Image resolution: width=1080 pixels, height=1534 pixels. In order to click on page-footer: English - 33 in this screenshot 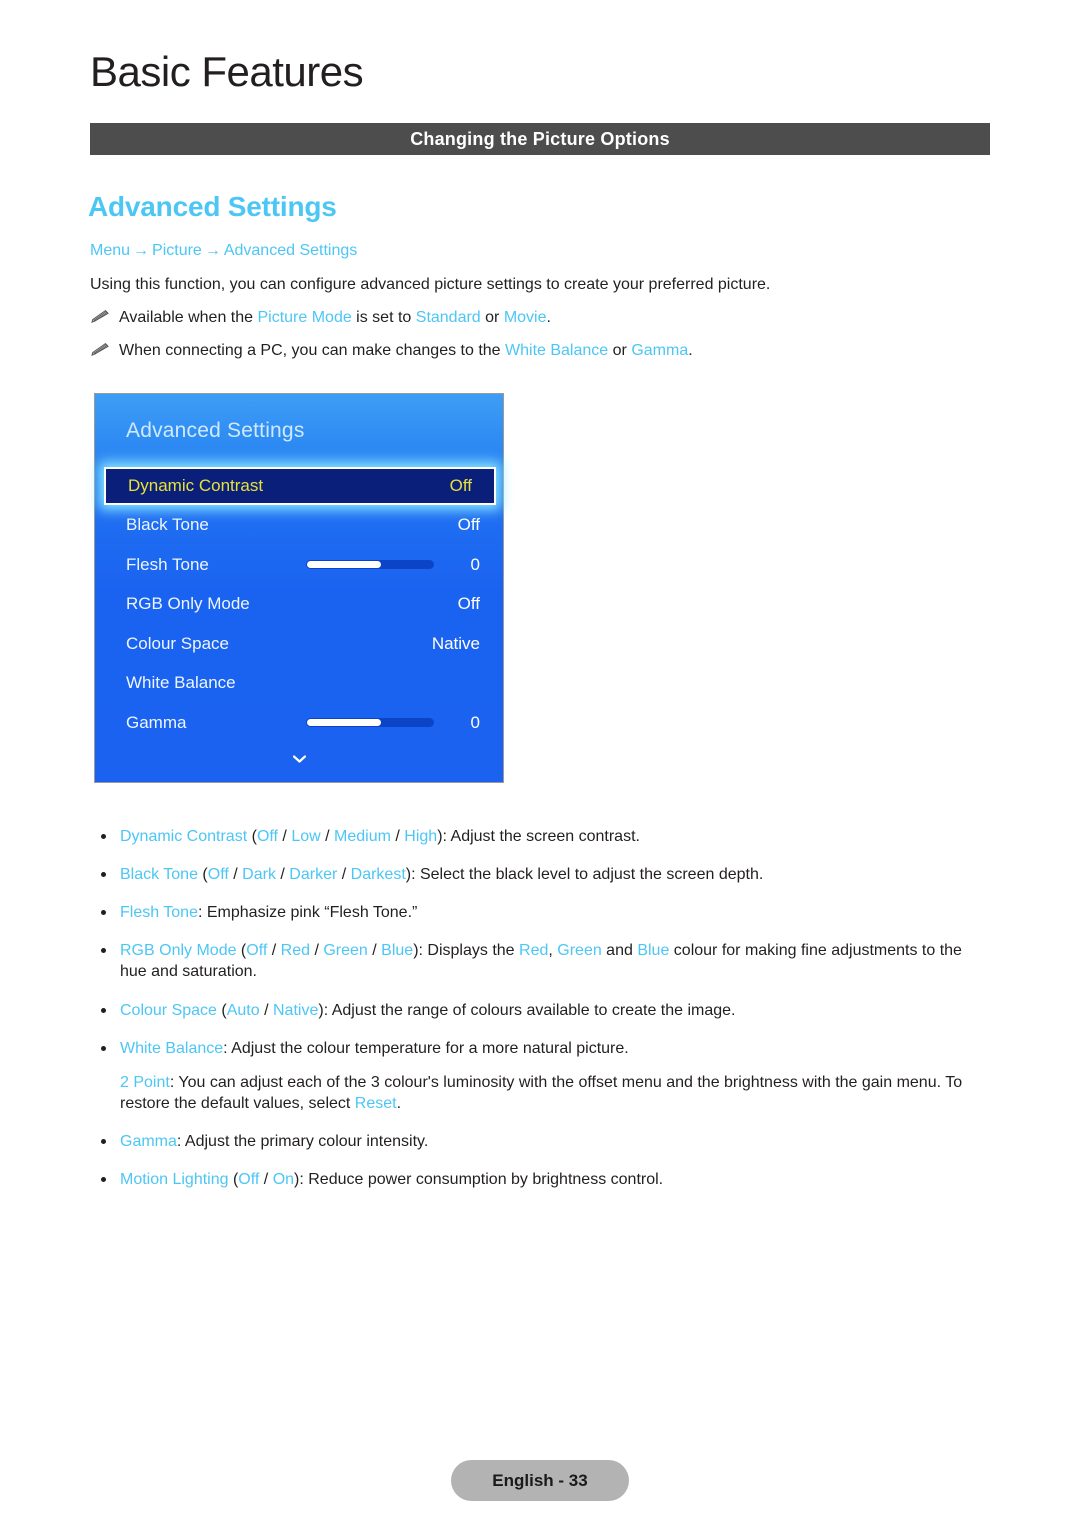, I will do `click(540, 1480)`.